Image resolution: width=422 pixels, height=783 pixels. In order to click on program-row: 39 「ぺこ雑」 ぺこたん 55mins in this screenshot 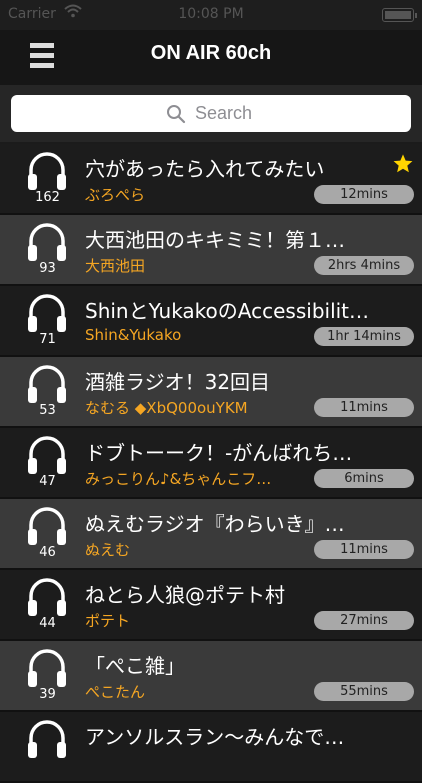, I will do `click(211, 676)`.